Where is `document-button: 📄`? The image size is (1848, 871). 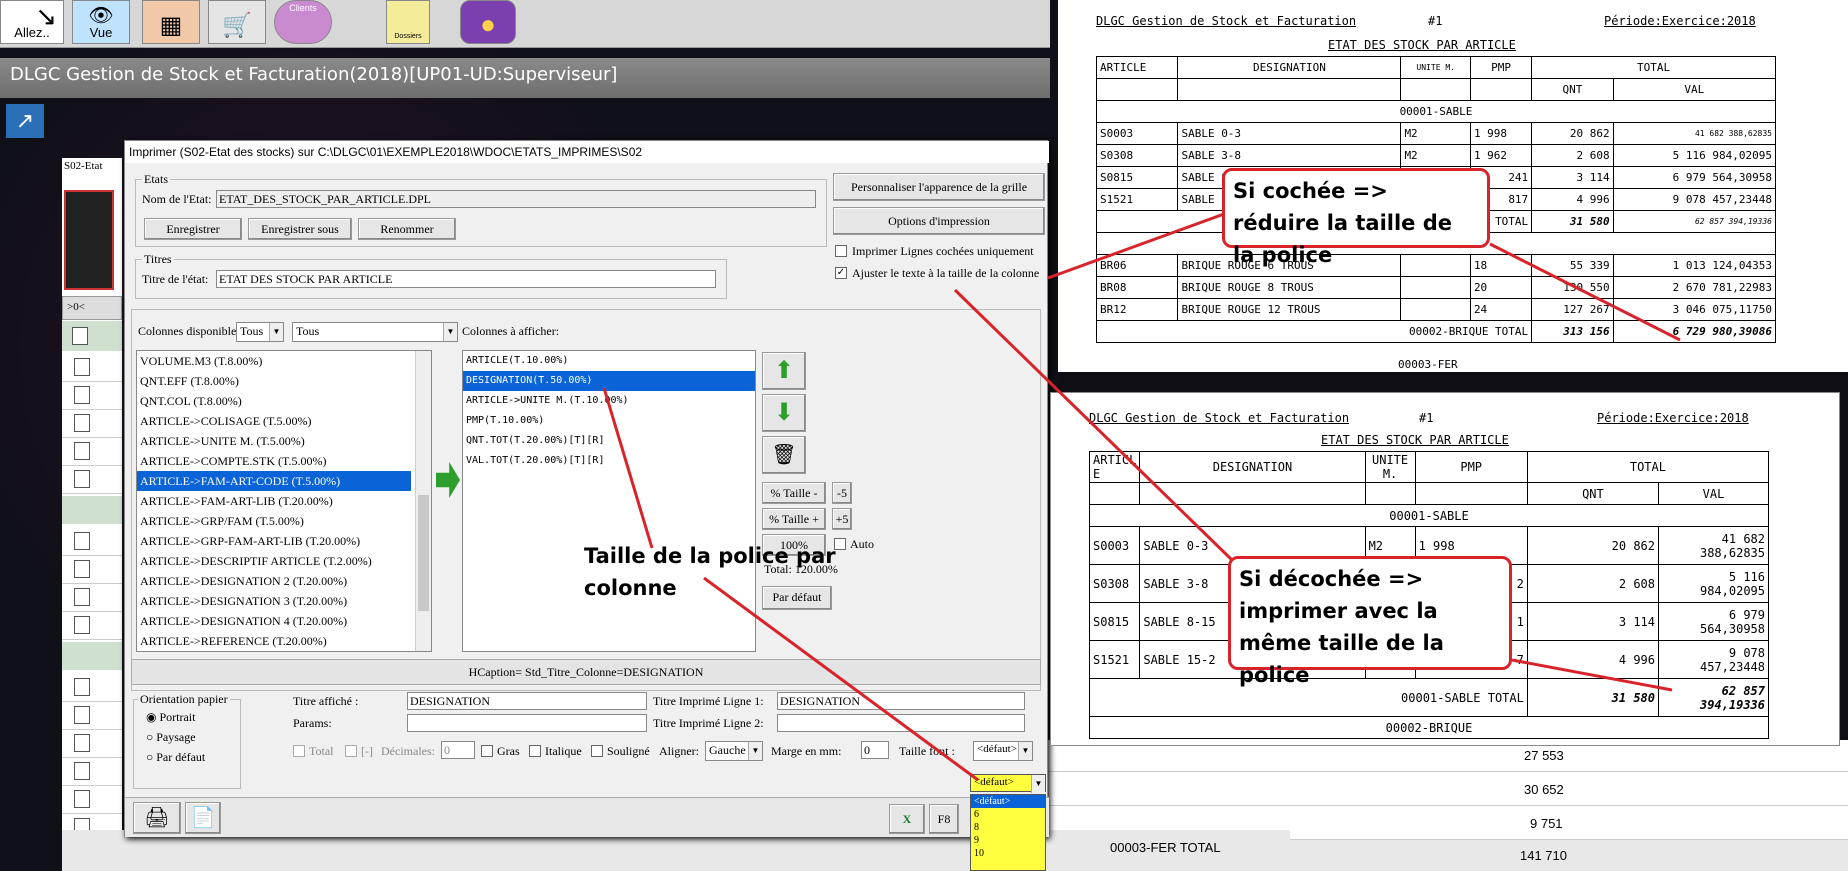 document-button: 📄 is located at coordinates (203, 818).